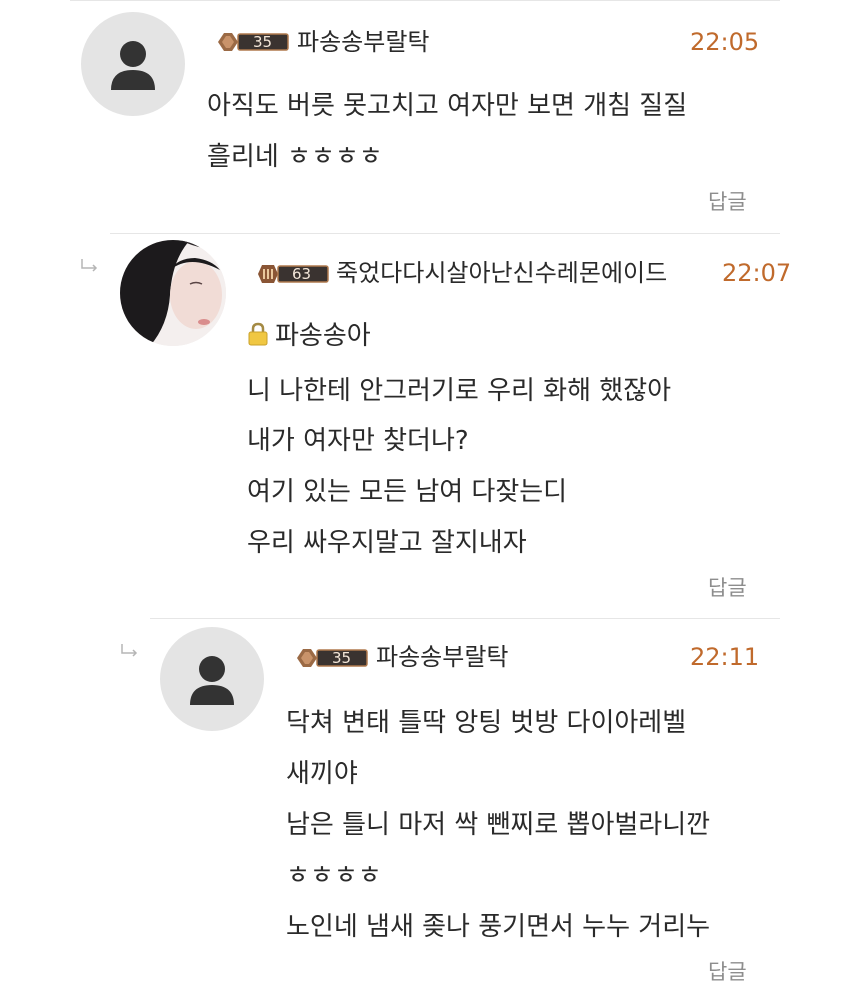 This screenshot has height=991, width=850. I want to click on comment-line: 우리 싸우지말고 잘지내자, so click(387, 543).